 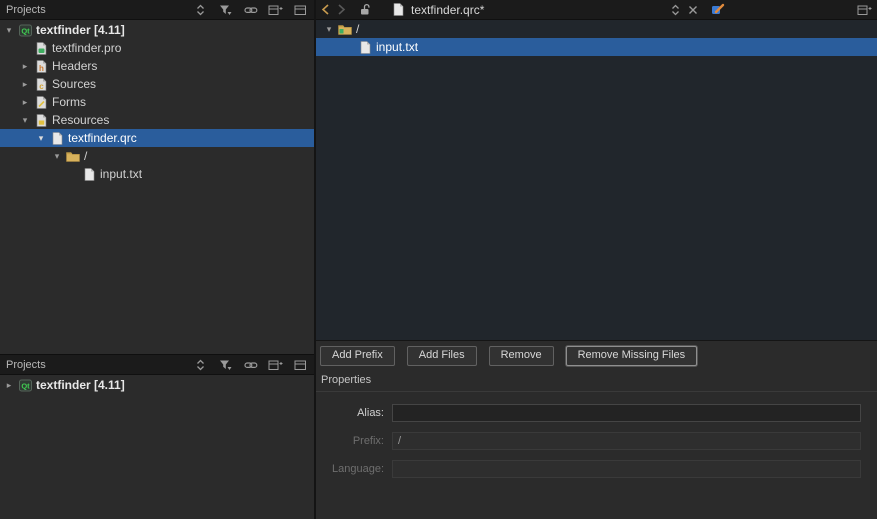 I want to click on tree-item-resources: Resources, so click(x=157, y=120).